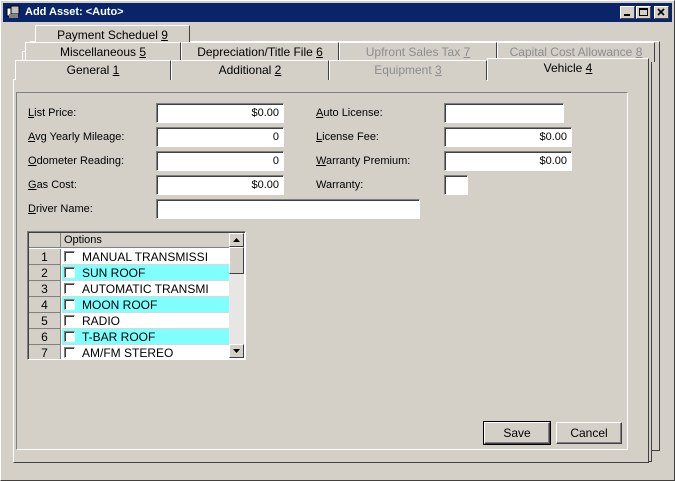 Image resolution: width=675 pixels, height=481 pixels. Describe the element at coordinates (89, 70) in the screenshot. I see `tab-label: General` at that location.